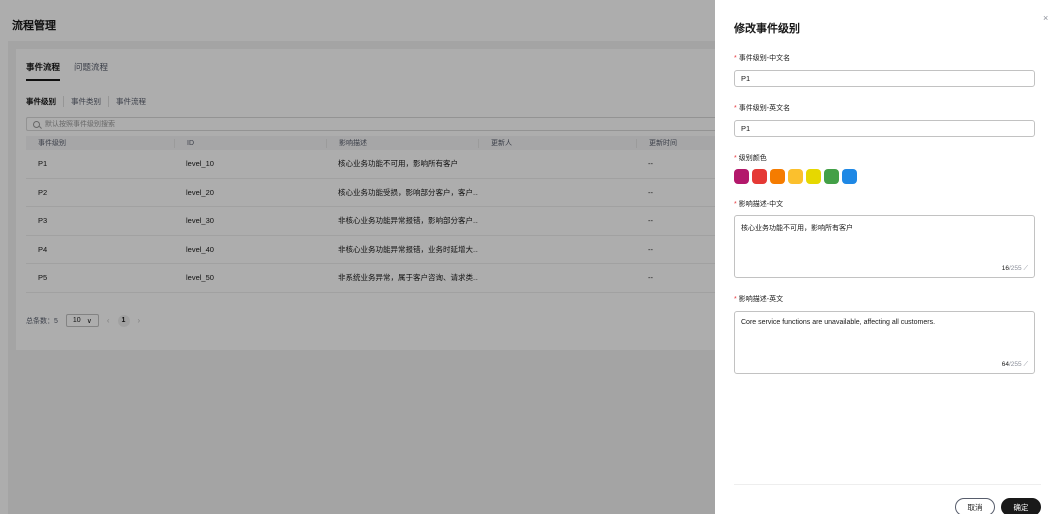 The image size is (1052, 514). Describe the element at coordinates (813, 176) in the screenshot. I see `color-swatch-yellow` at that location.